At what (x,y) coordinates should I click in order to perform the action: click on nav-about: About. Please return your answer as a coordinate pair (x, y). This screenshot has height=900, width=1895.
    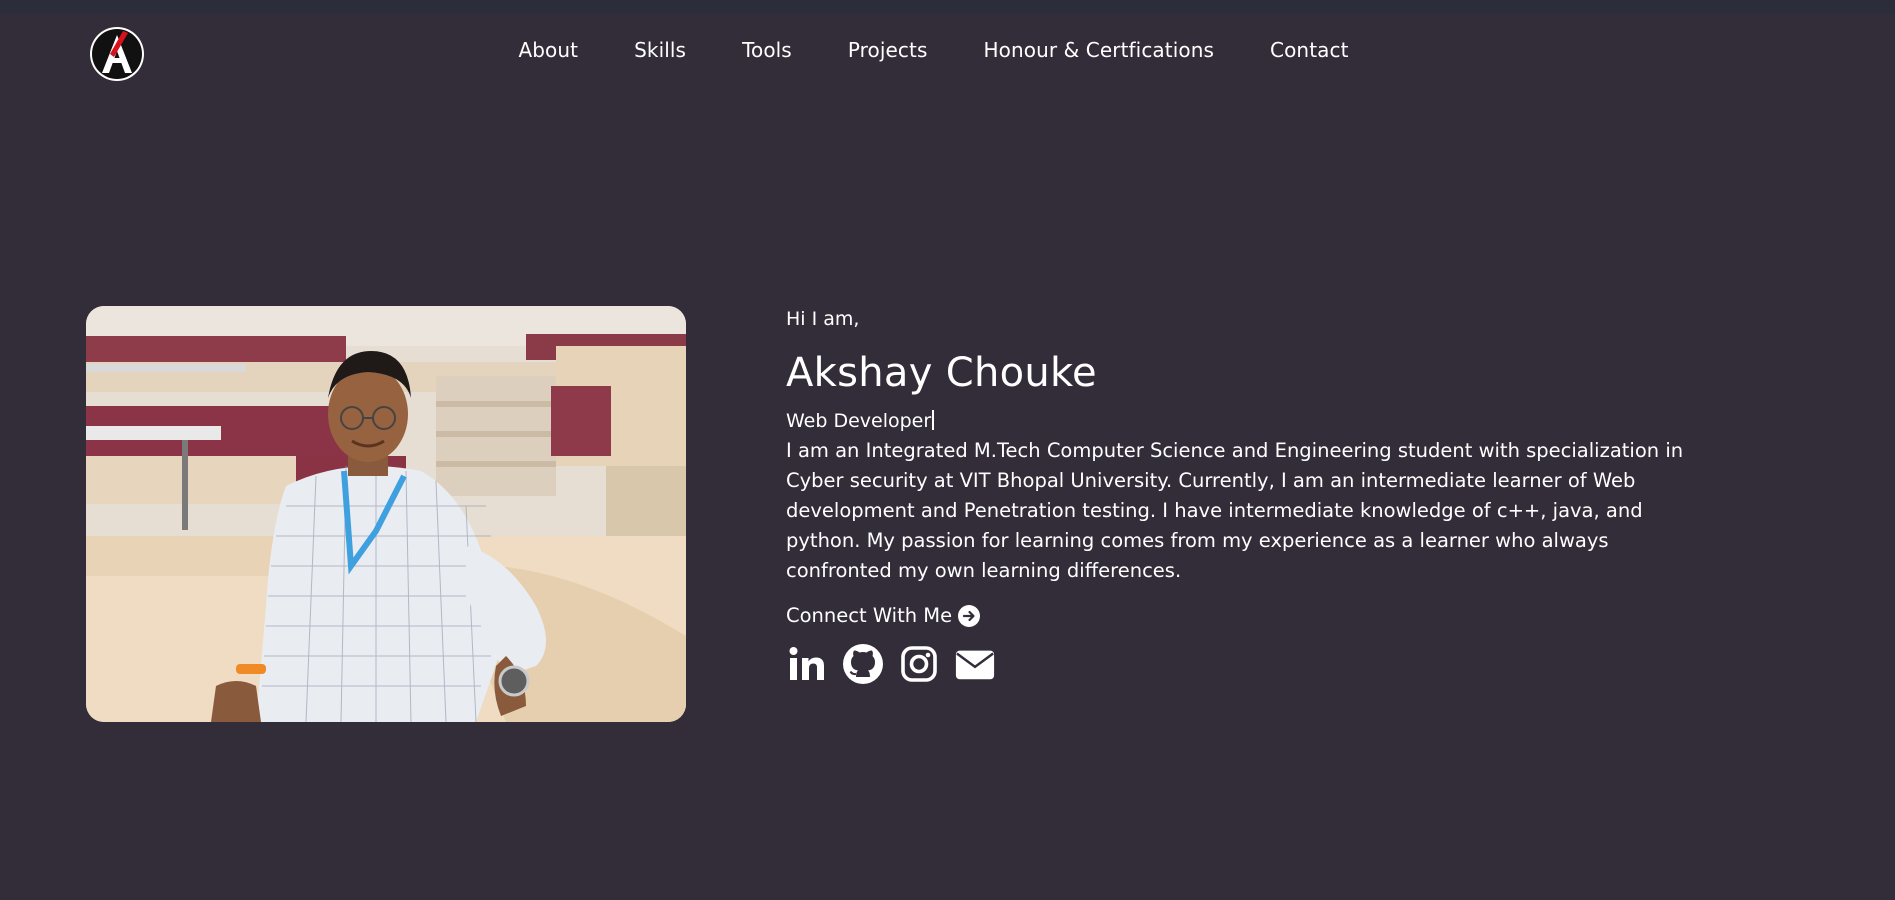
    Looking at the image, I should click on (548, 50).